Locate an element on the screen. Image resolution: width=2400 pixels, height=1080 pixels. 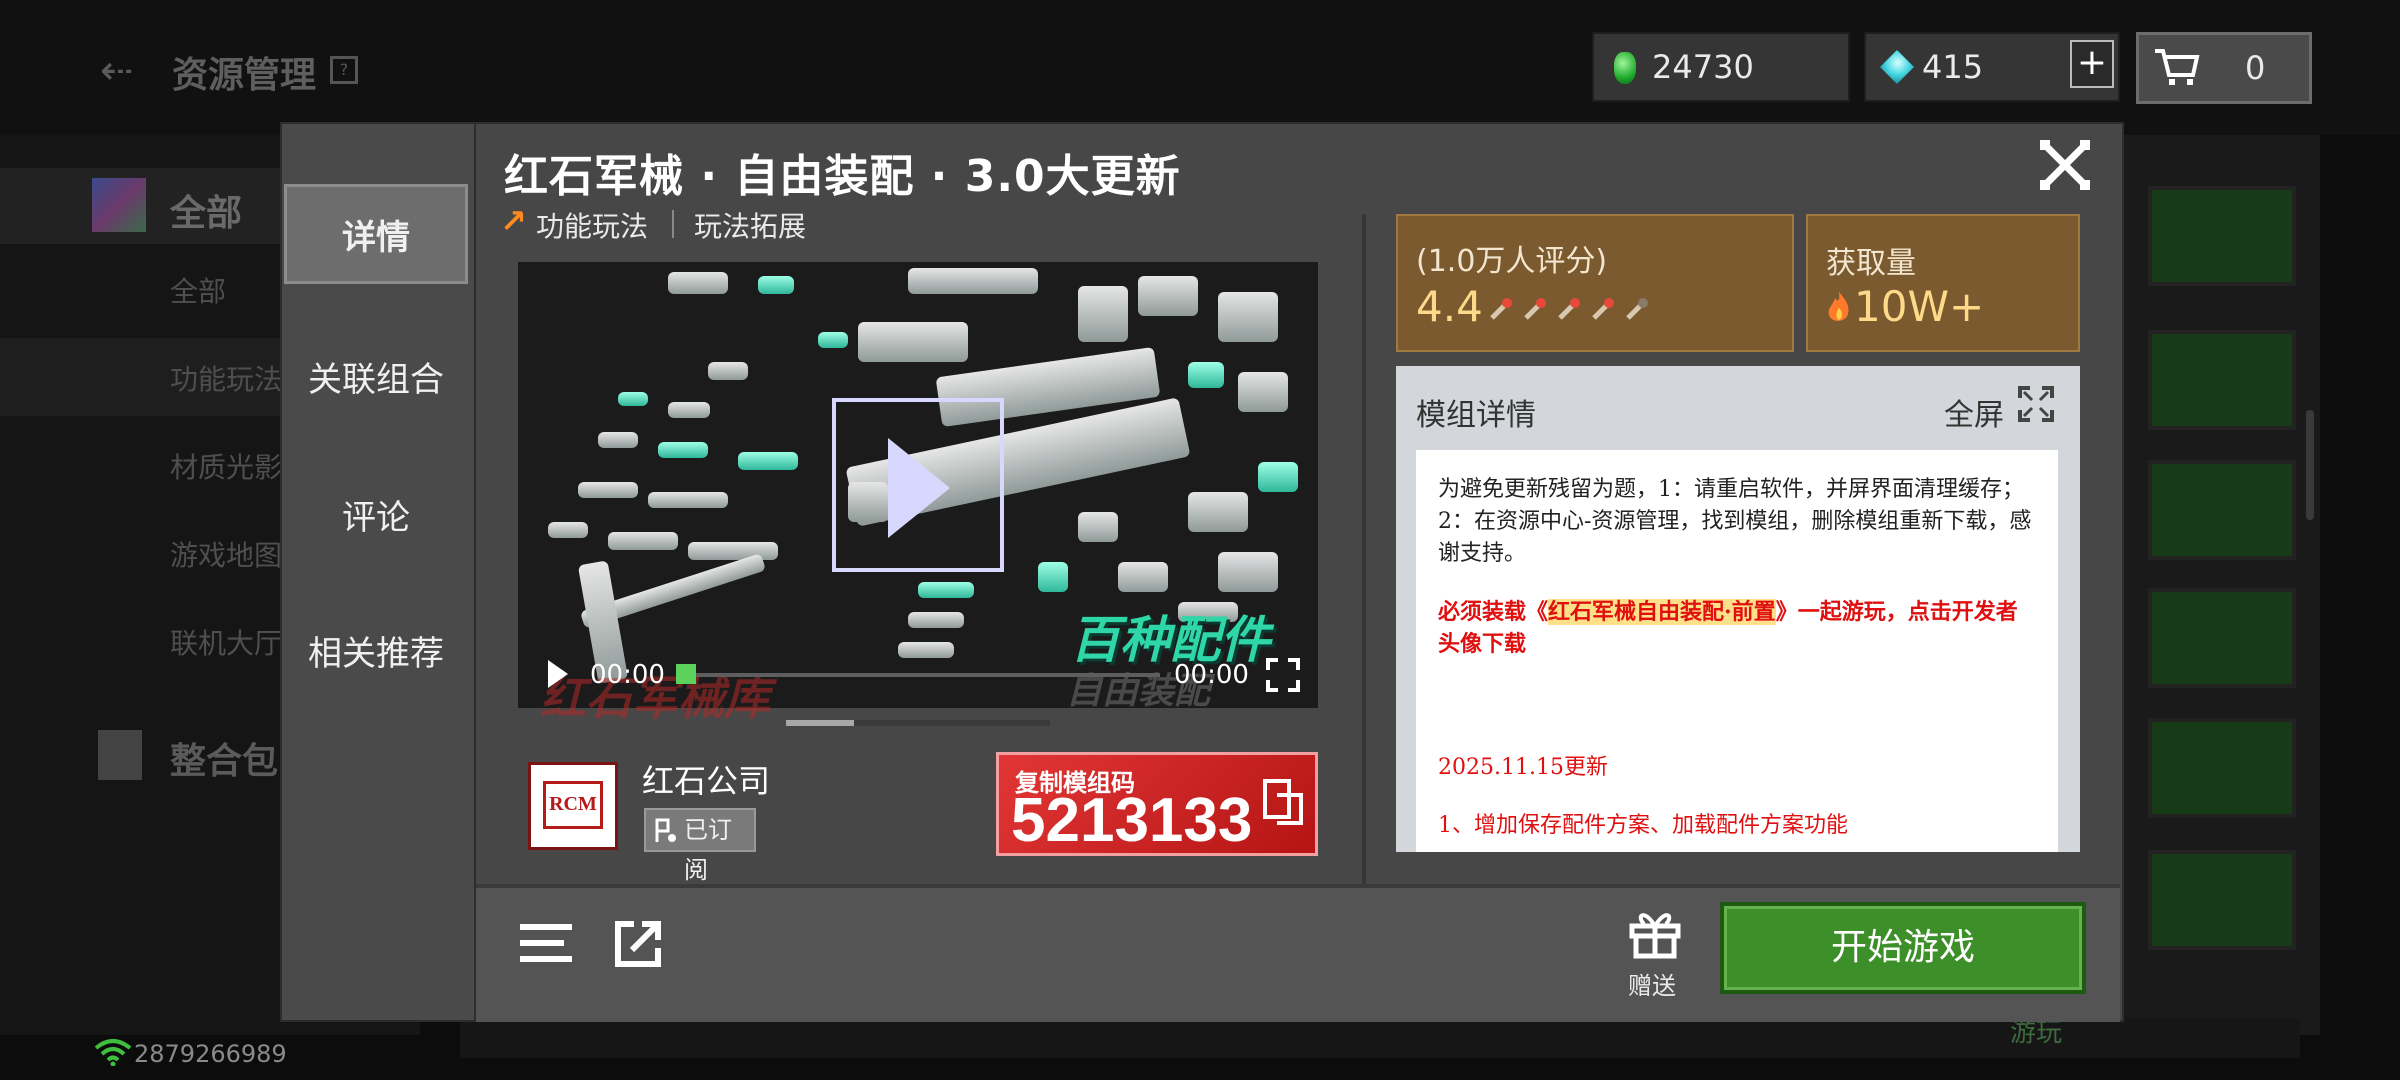
emerald-balance: 24730 is located at coordinates (1721, 67).